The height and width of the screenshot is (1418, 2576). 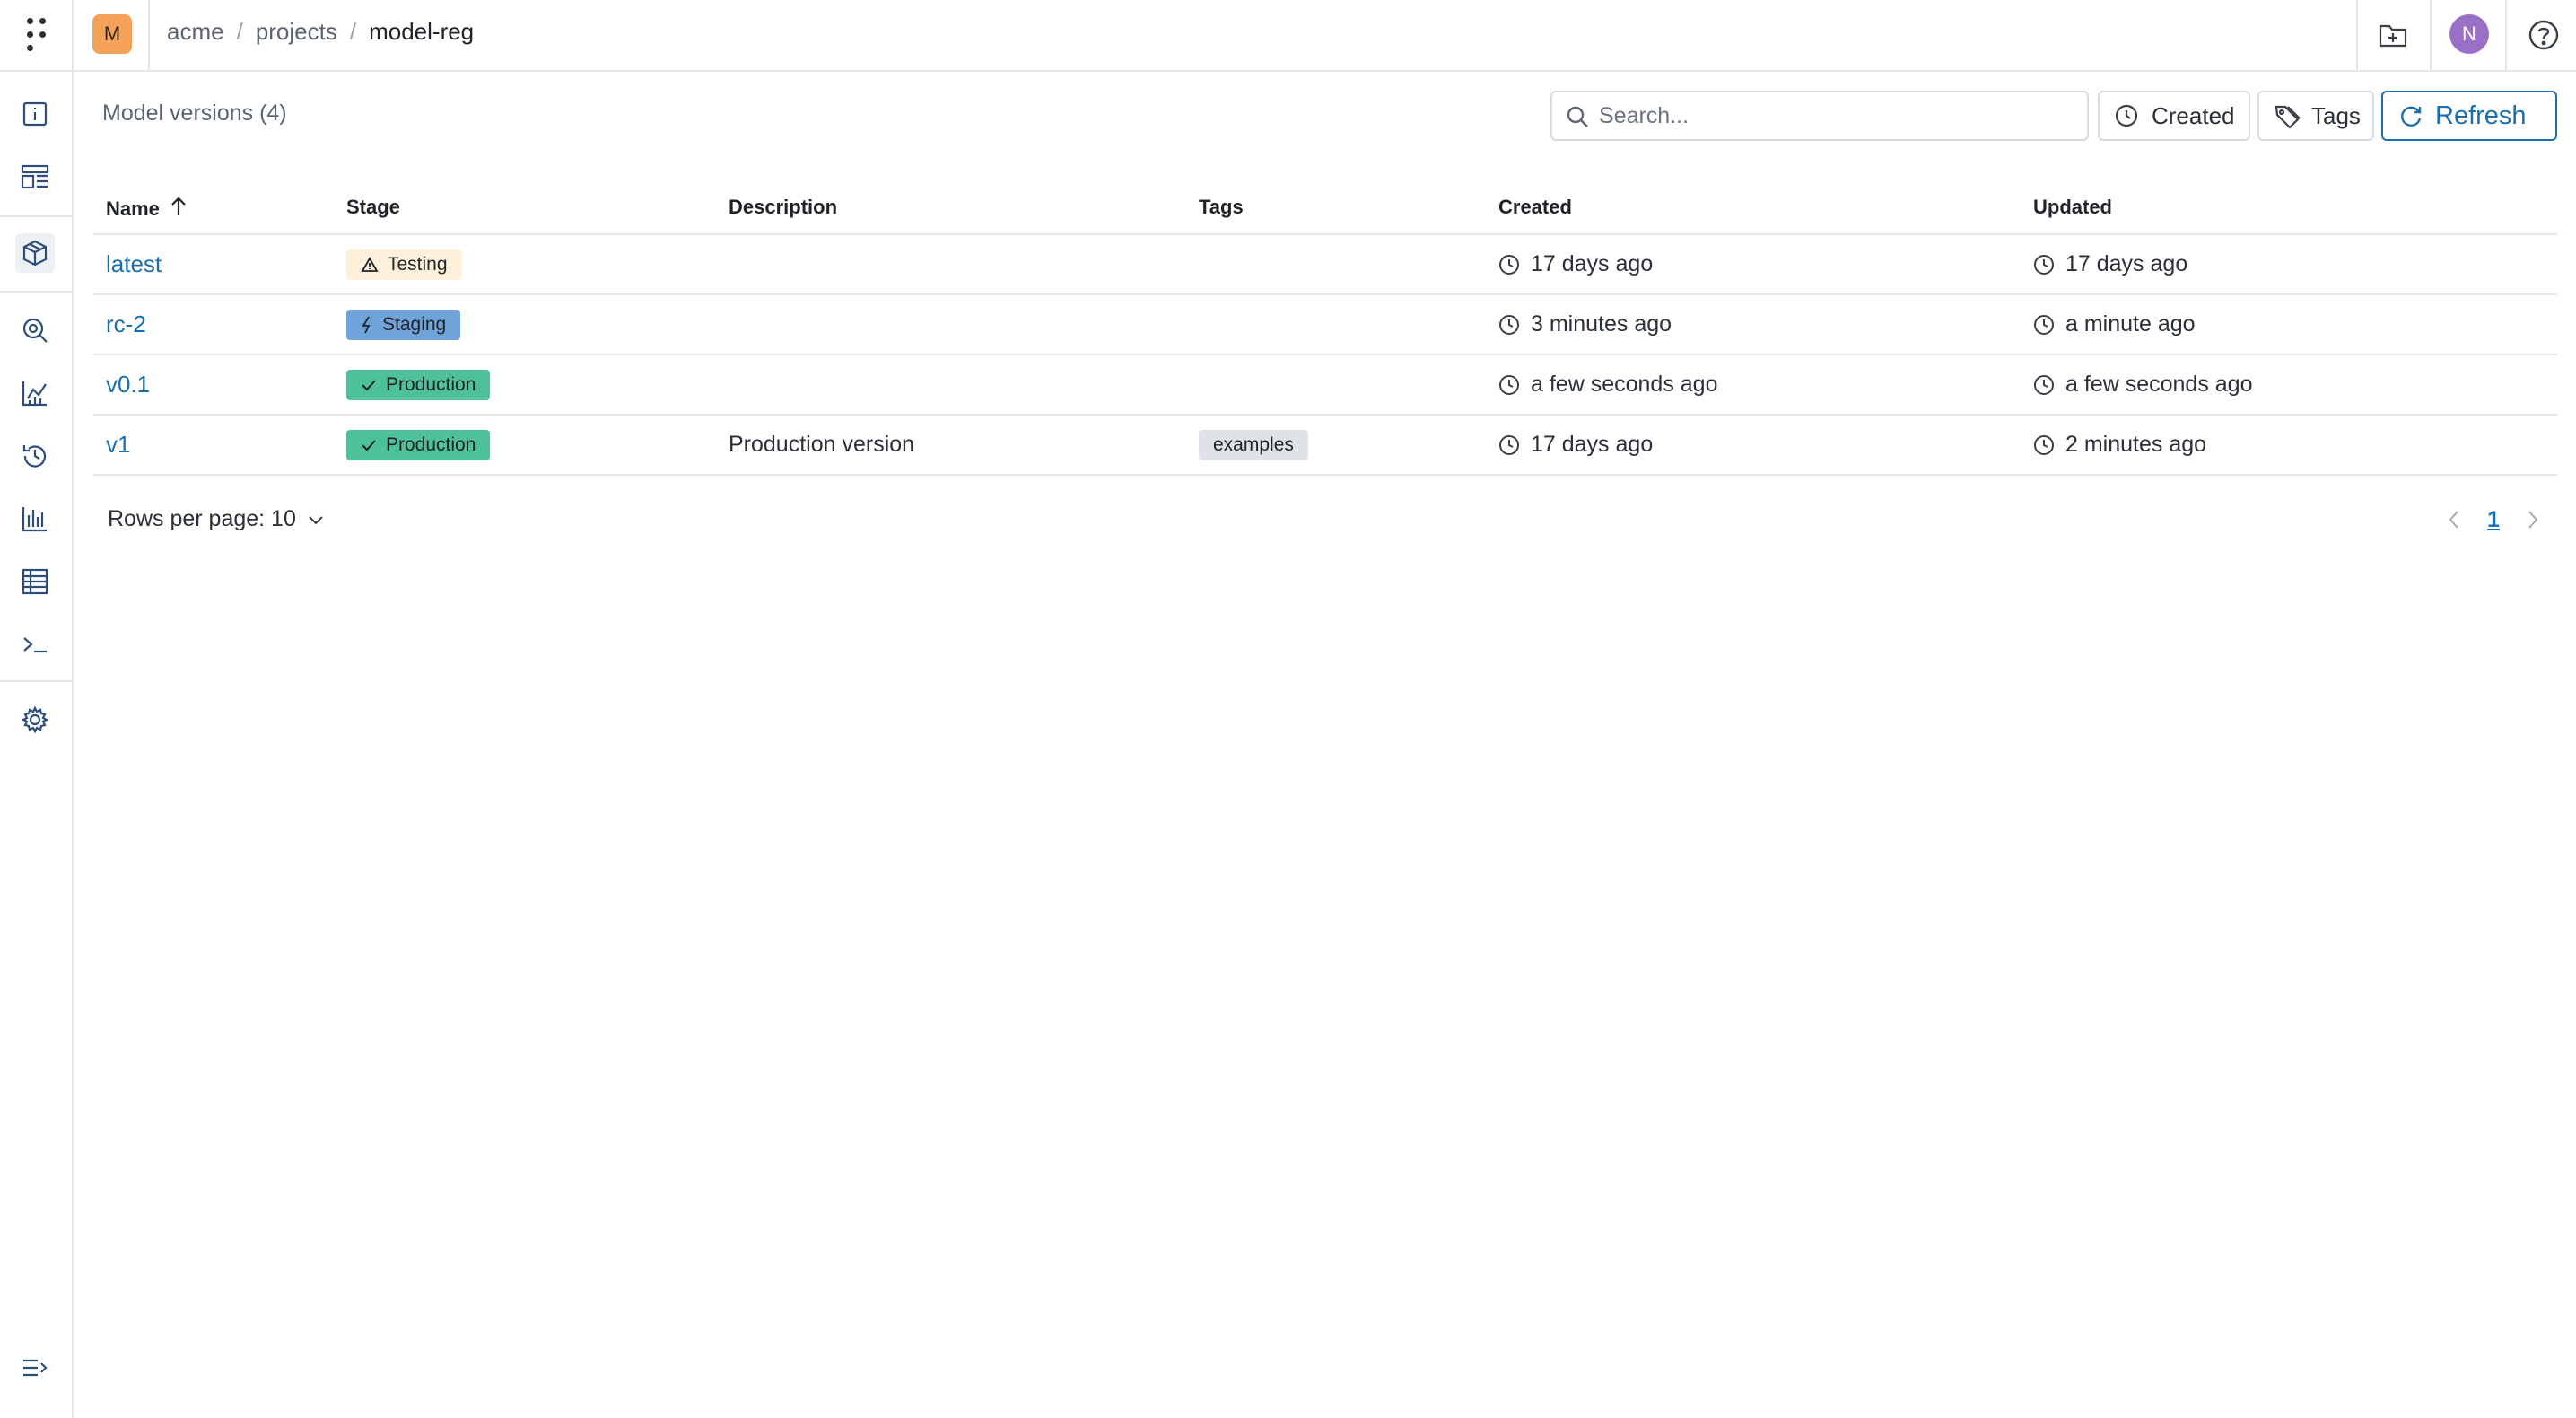 What do you see at coordinates (2533, 519) in the screenshot?
I see `next-page-icon` at bounding box center [2533, 519].